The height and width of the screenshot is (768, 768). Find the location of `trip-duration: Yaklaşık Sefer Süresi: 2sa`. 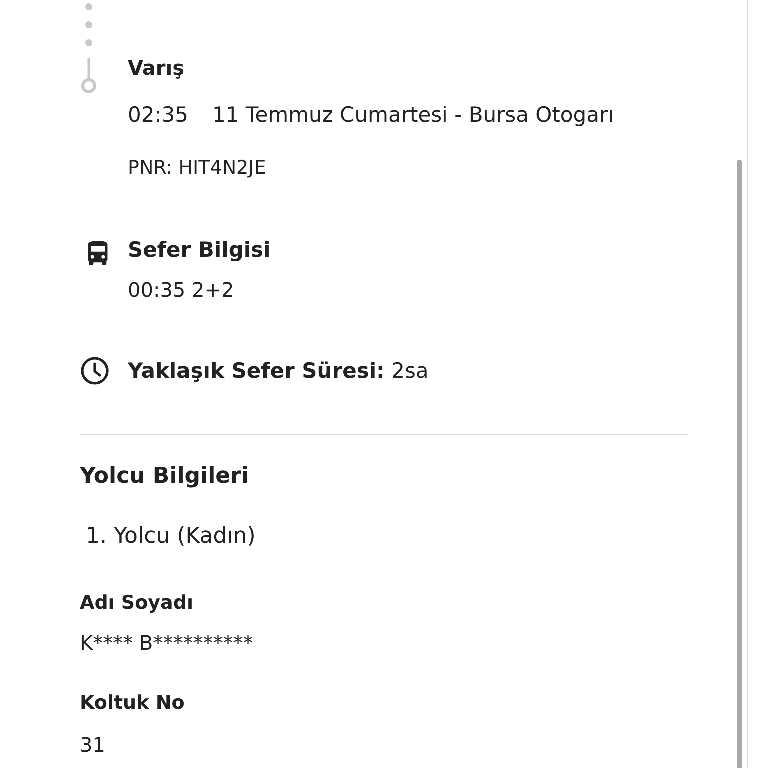

trip-duration: Yaklaşık Sefer Süresi: 2sa is located at coordinates (278, 371).